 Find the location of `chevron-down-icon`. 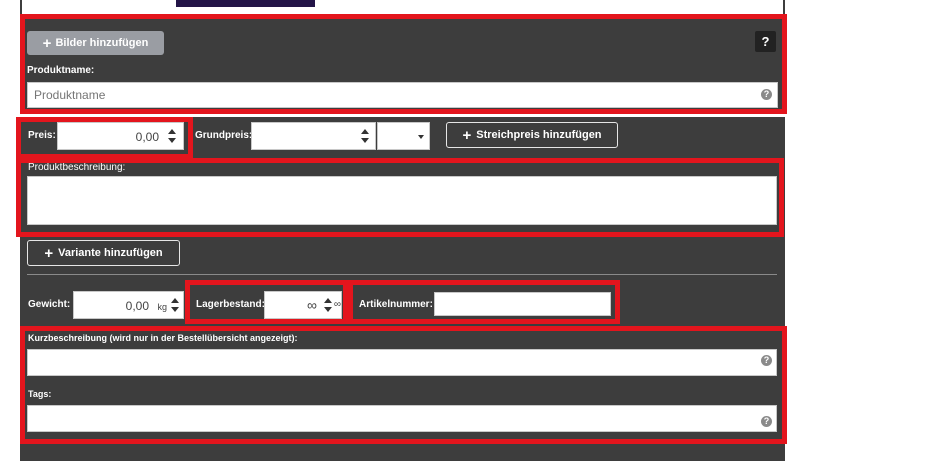

chevron-down-icon is located at coordinates (421, 137).